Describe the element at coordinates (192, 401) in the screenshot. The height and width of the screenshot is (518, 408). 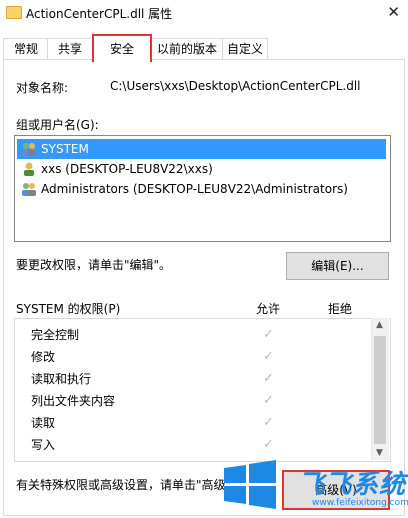
I see `permission-row: 列出文件夹内容 ✓` at that location.